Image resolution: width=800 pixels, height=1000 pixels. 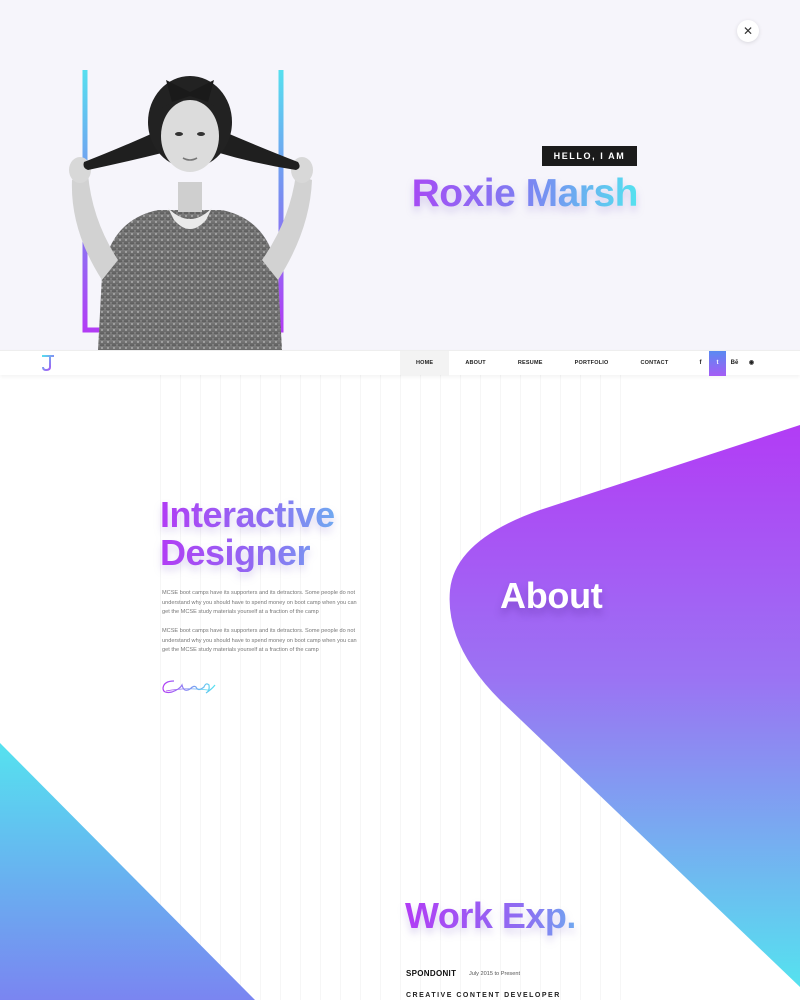 I want to click on nav-item-about: ABOUT, so click(x=475, y=363).